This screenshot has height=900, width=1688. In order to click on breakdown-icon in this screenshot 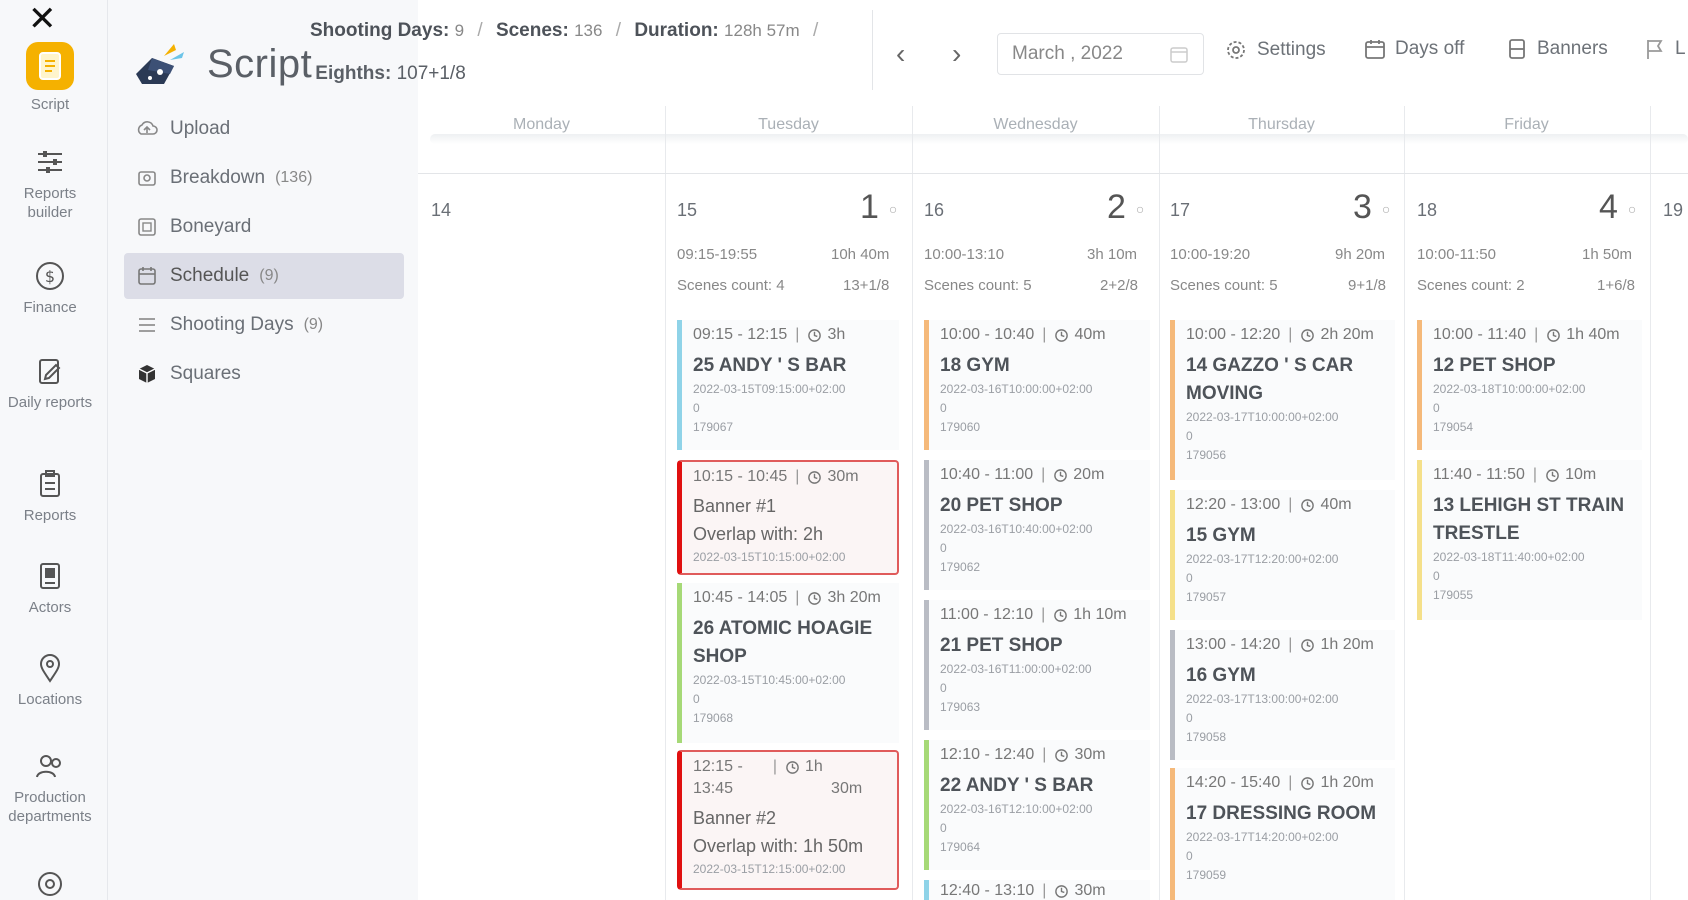, I will do `click(147, 178)`.